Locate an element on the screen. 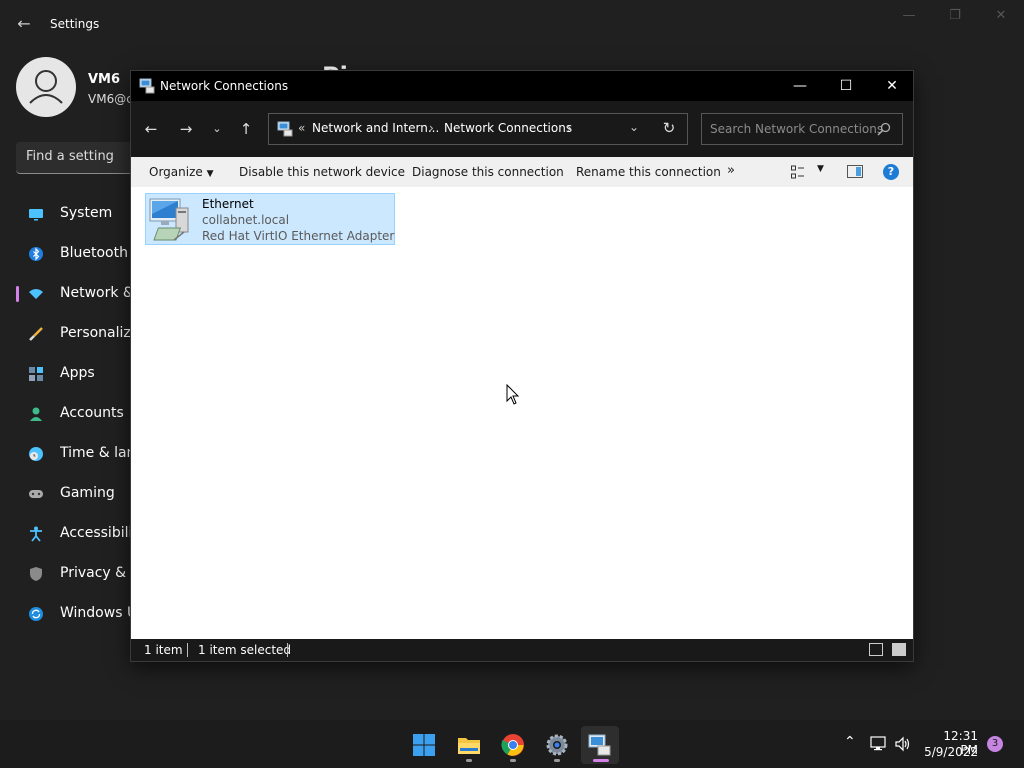 Image resolution: width=1024 pixels, height=768 pixels. settings-gear-icon is located at coordinates (557, 745).